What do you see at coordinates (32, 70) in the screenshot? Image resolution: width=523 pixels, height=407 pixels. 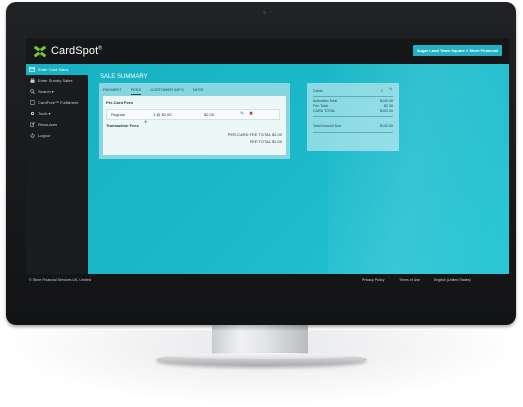 I see `card-icon` at bounding box center [32, 70].